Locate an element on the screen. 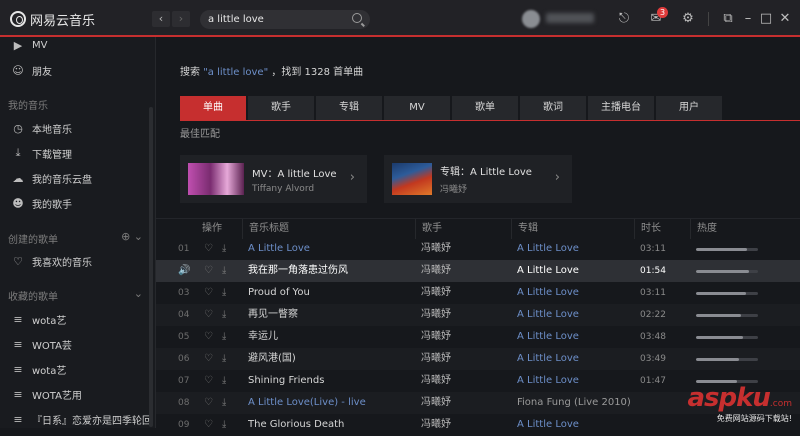 The height and width of the screenshot is (436, 800). add-playlist-icon: ⊕ ⌄ is located at coordinates (132, 236).